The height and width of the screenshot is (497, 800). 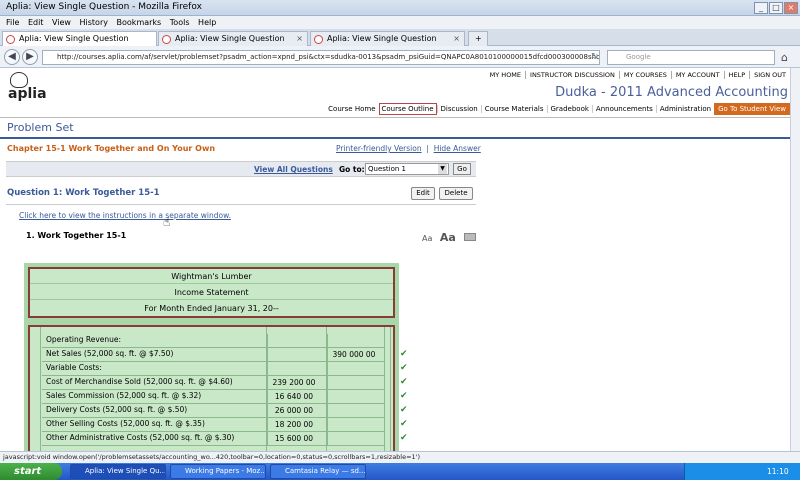 What do you see at coordinates (691, 57) in the screenshot?
I see `search-input: Google` at bounding box center [691, 57].